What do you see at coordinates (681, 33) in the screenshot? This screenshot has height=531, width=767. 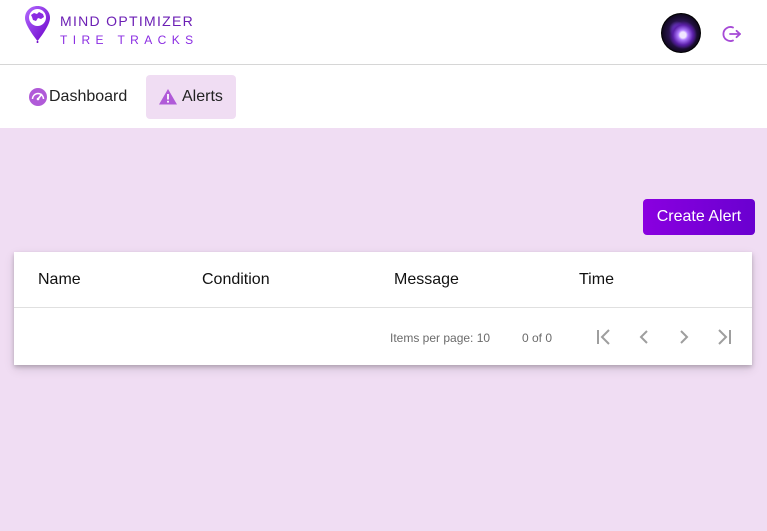 I see `user-avatar` at bounding box center [681, 33].